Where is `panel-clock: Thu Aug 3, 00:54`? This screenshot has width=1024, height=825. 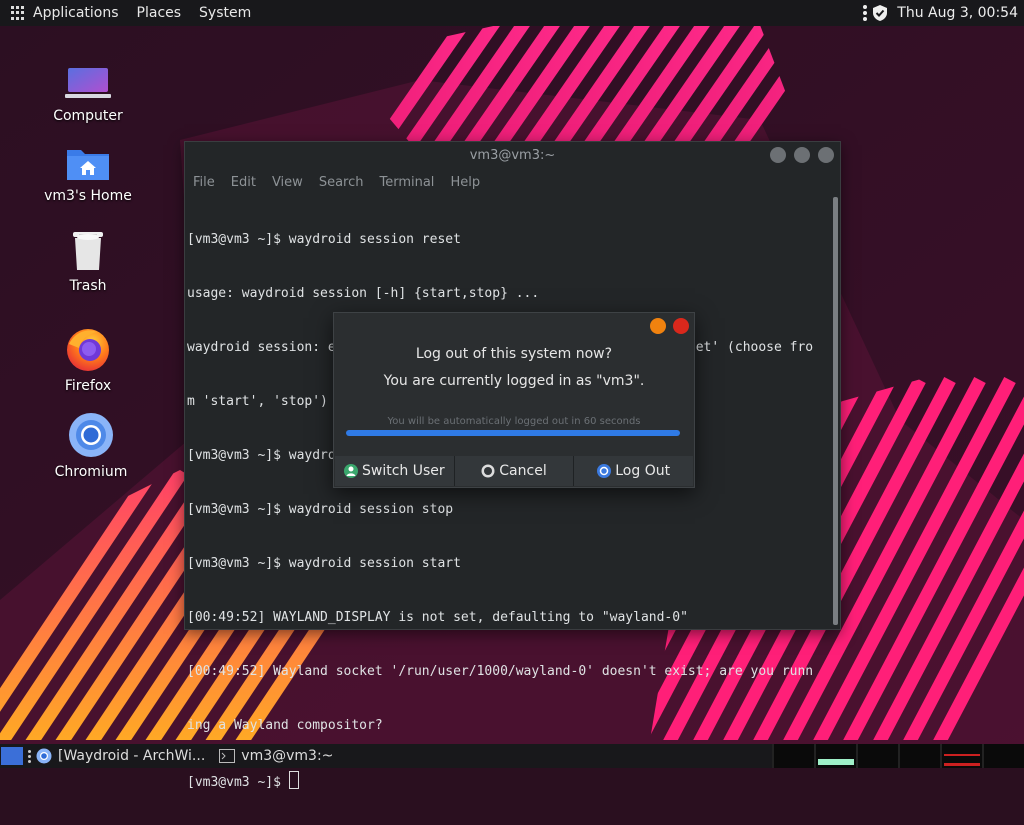 panel-clock: Thu Aug 3, 00:54 is located at coordinates (957, 13).